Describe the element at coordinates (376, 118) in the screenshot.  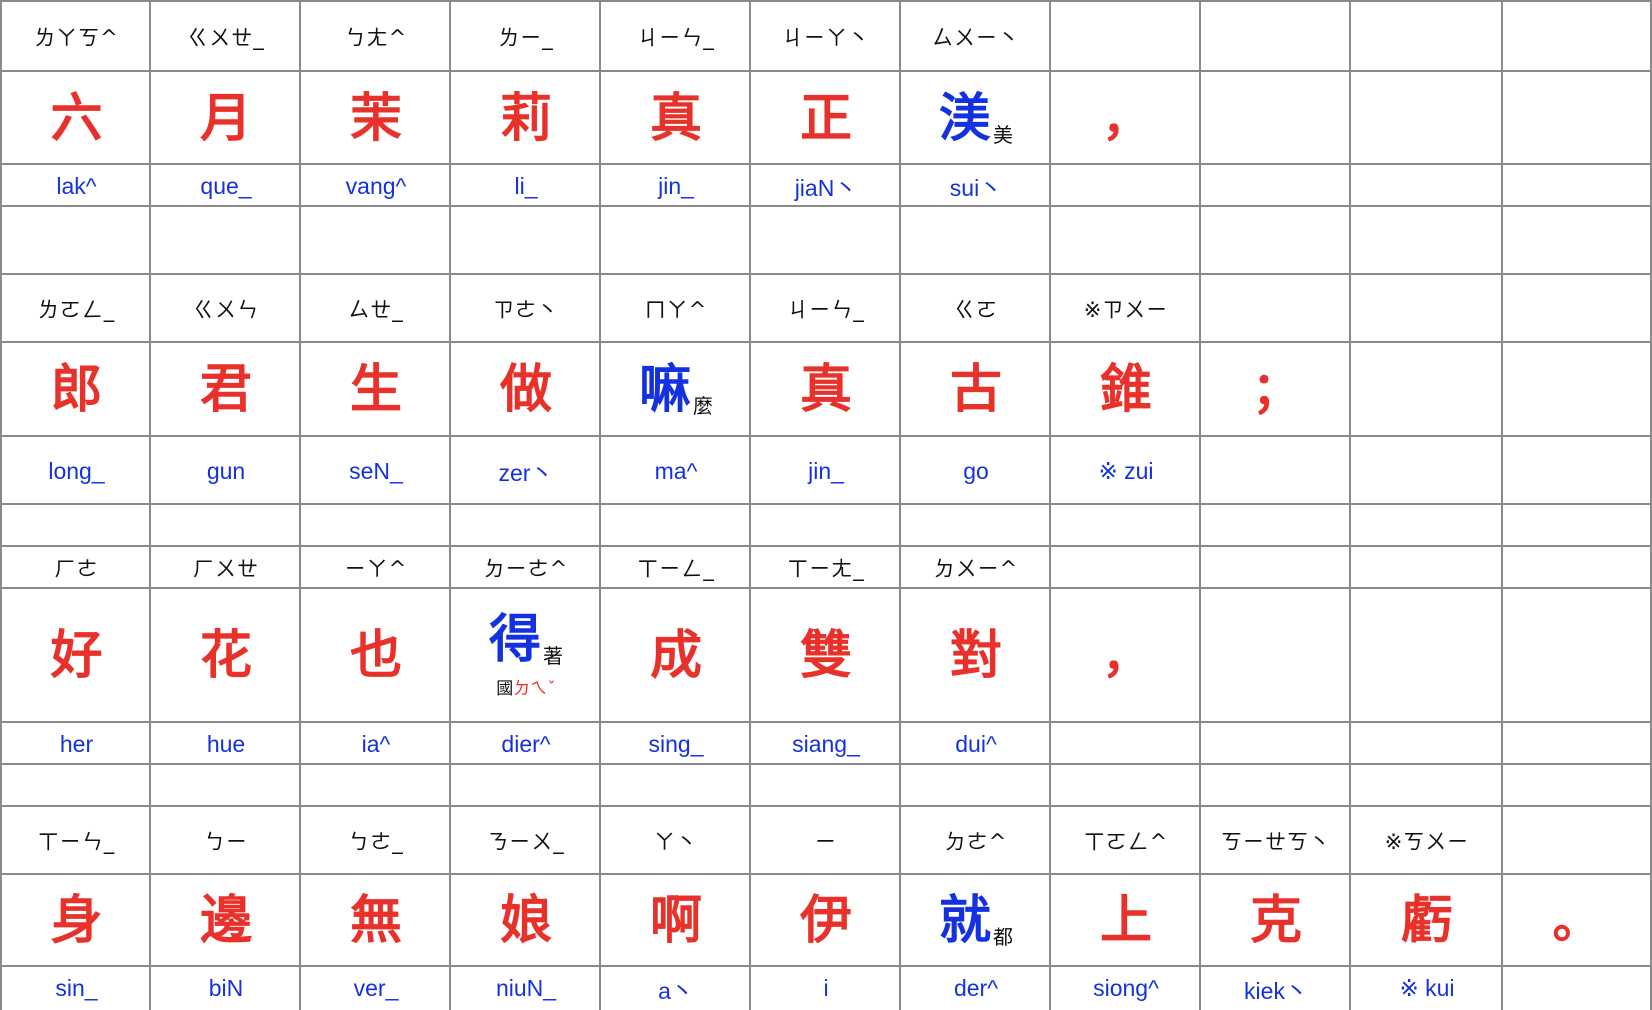
I see `hanzi-line: 茉` at that location.